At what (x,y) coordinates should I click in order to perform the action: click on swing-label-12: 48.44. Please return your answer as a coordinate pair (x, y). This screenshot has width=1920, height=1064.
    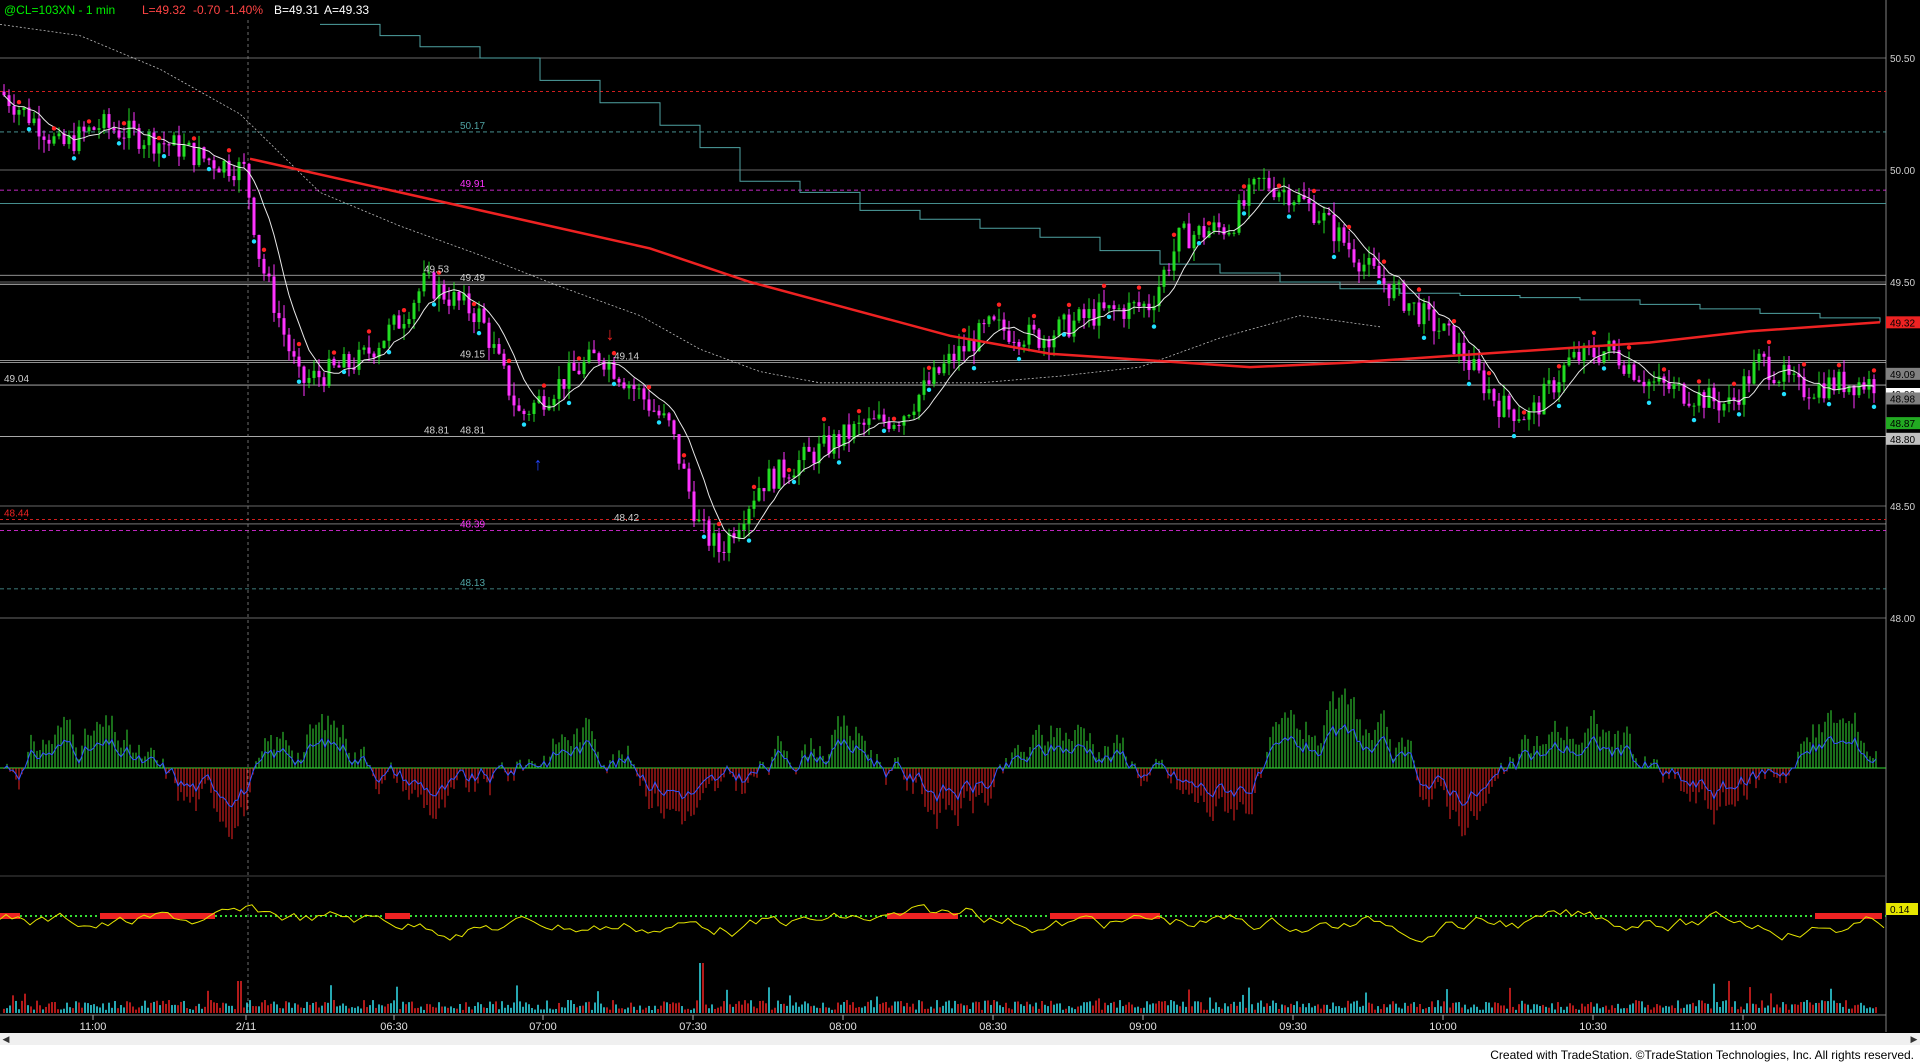
    Looking at the image, I should click on (16, 513).